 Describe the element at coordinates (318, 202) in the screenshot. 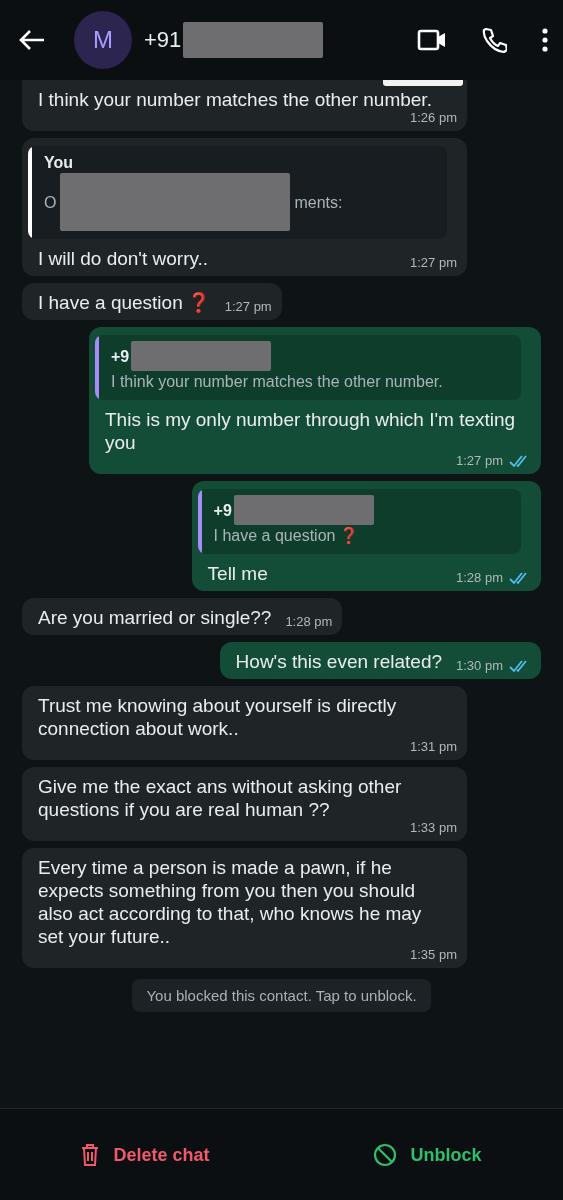

I see `quoted-text: ments:` at that location.